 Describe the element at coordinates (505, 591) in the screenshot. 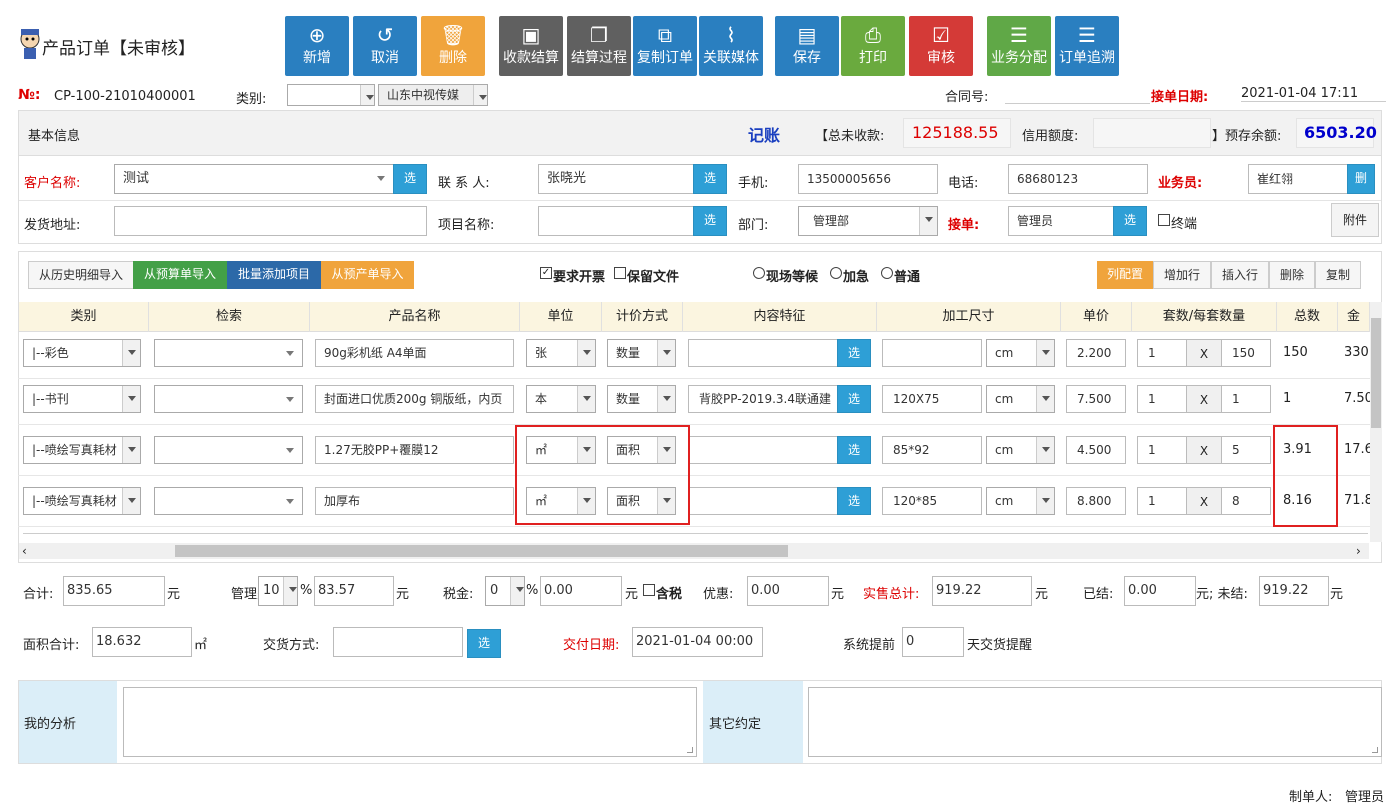

I see `tax-rate-select: 0` at that location.